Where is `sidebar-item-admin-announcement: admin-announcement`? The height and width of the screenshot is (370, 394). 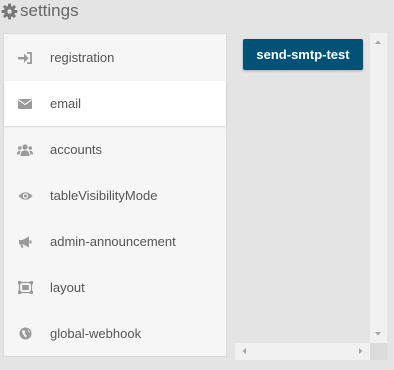 sidebar-item-admin-announcement: admin-announcement is located at coordinates (115, 241).